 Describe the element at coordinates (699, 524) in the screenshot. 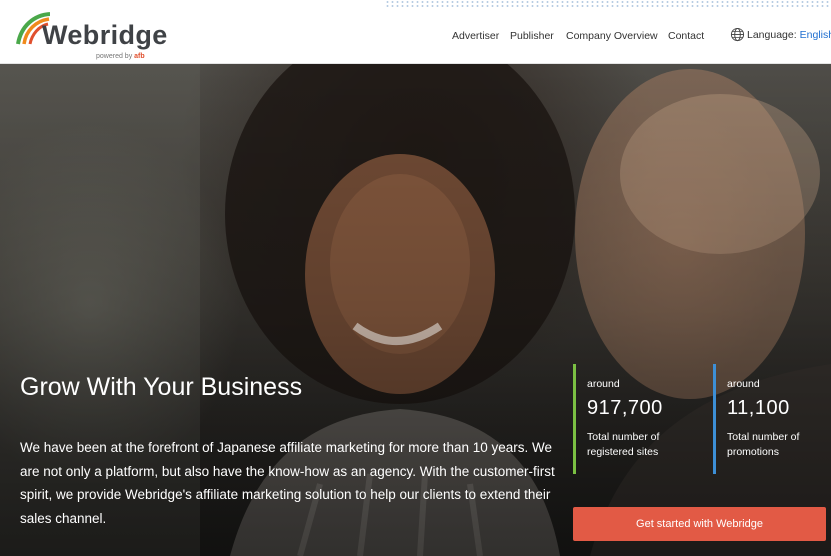

I see `get-started-button: Get started with Webridge` at that location.